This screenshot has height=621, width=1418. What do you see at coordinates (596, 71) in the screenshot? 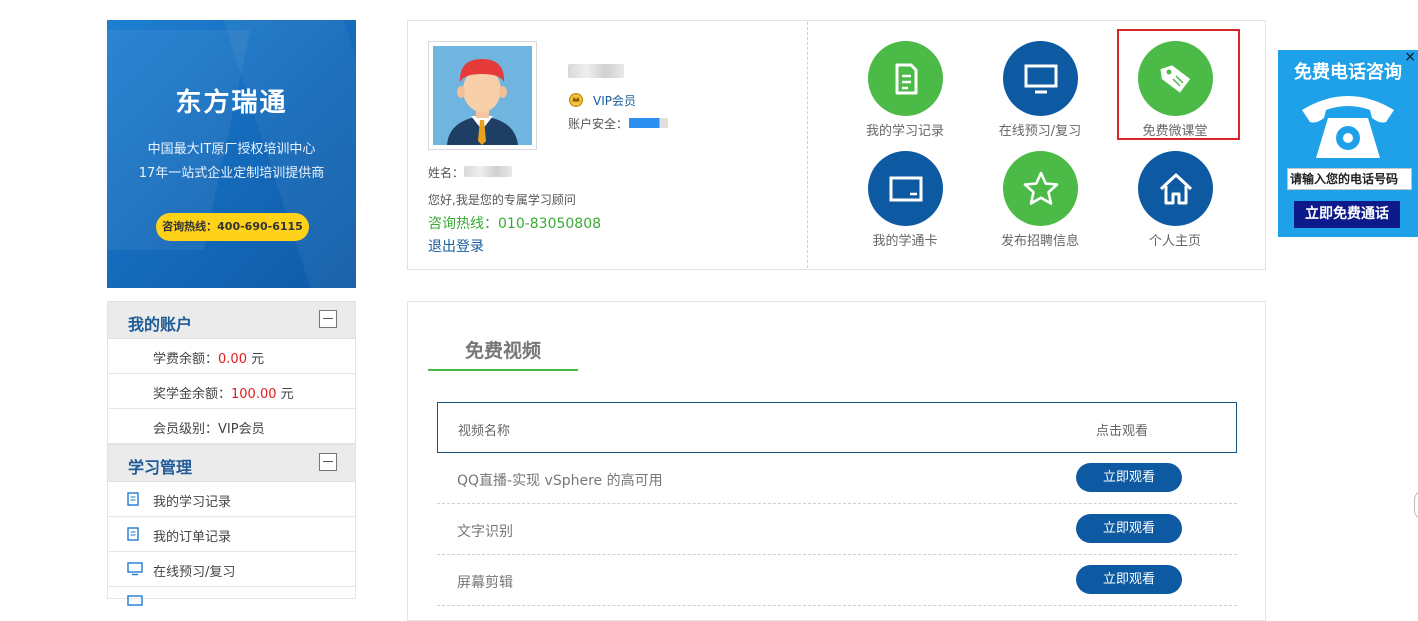
I see `username-blurred` at bounding box center [596, 71].